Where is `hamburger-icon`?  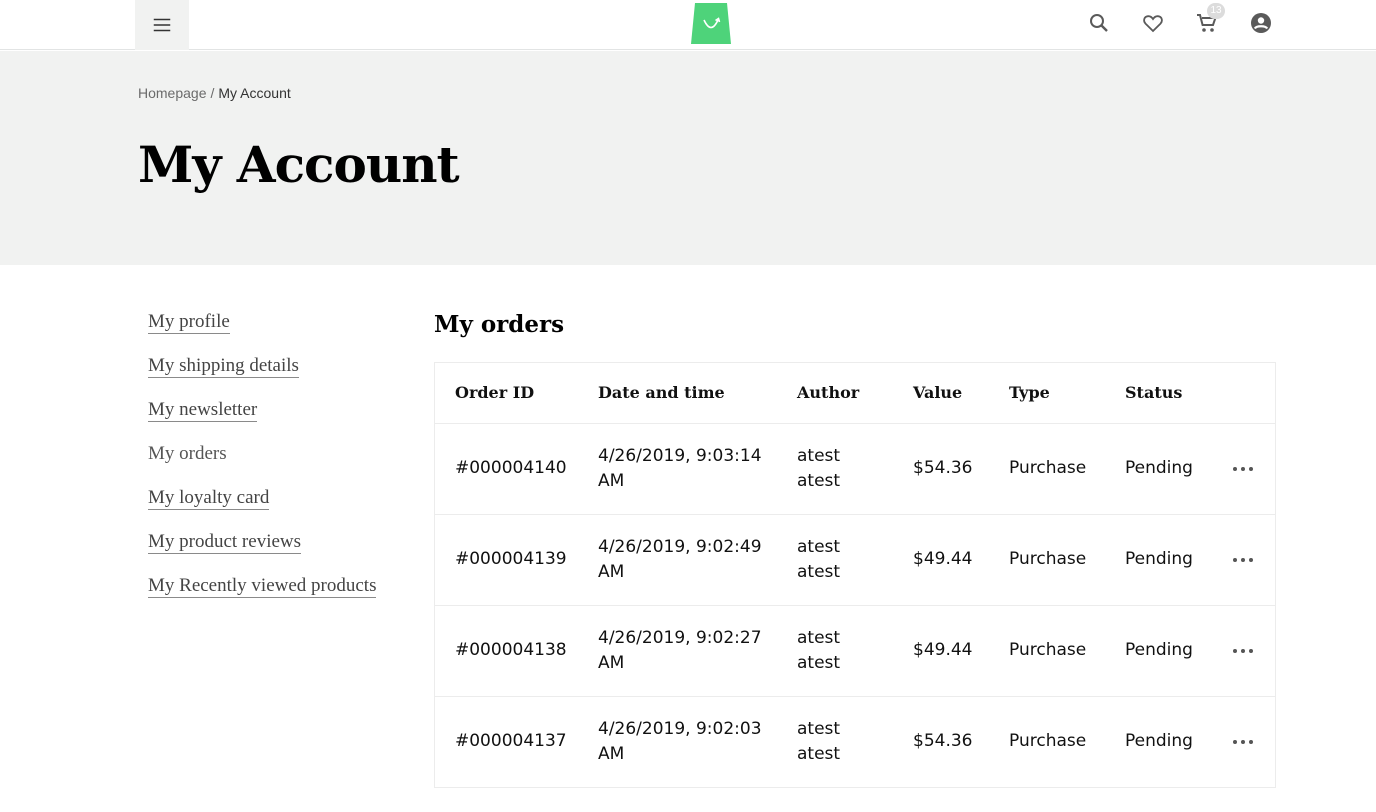 hamburger-icon is located at coordinates (162, 25).